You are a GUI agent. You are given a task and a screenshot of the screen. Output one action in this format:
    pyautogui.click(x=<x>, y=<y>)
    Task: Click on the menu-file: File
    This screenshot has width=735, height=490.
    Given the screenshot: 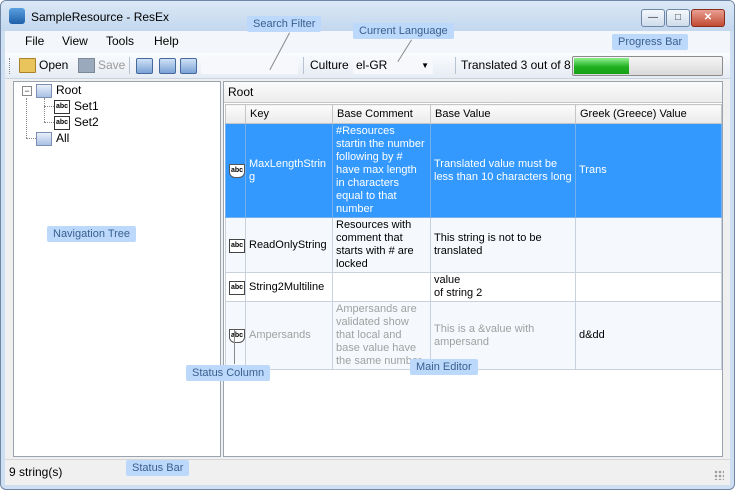 What is the action you would take?
    pyautogui.click(x=34, y=41)
    